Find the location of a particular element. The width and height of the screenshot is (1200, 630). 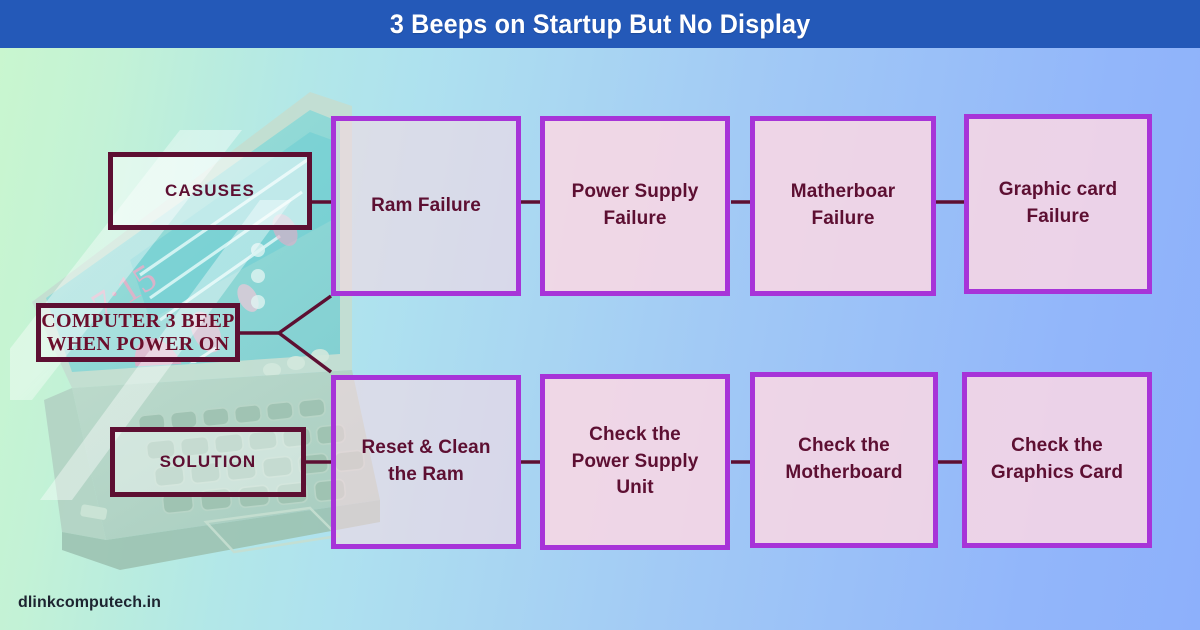

label-box-solution: SOLUTION is located at coordinates (208, 462).